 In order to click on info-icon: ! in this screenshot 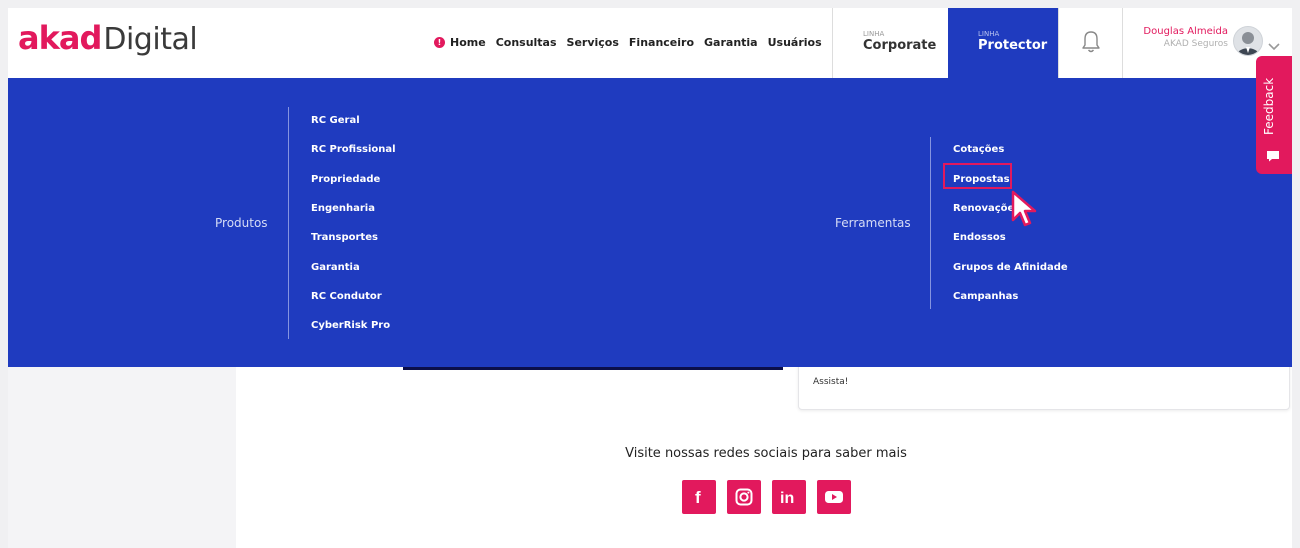, I will do `click(439, 42)`.